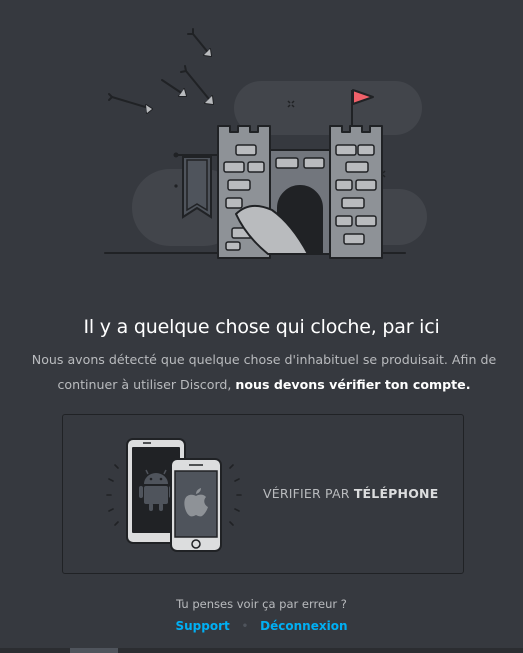 The image size is (523, 653). I want to click on logout-link: Déconnexion, so click(303, 626).